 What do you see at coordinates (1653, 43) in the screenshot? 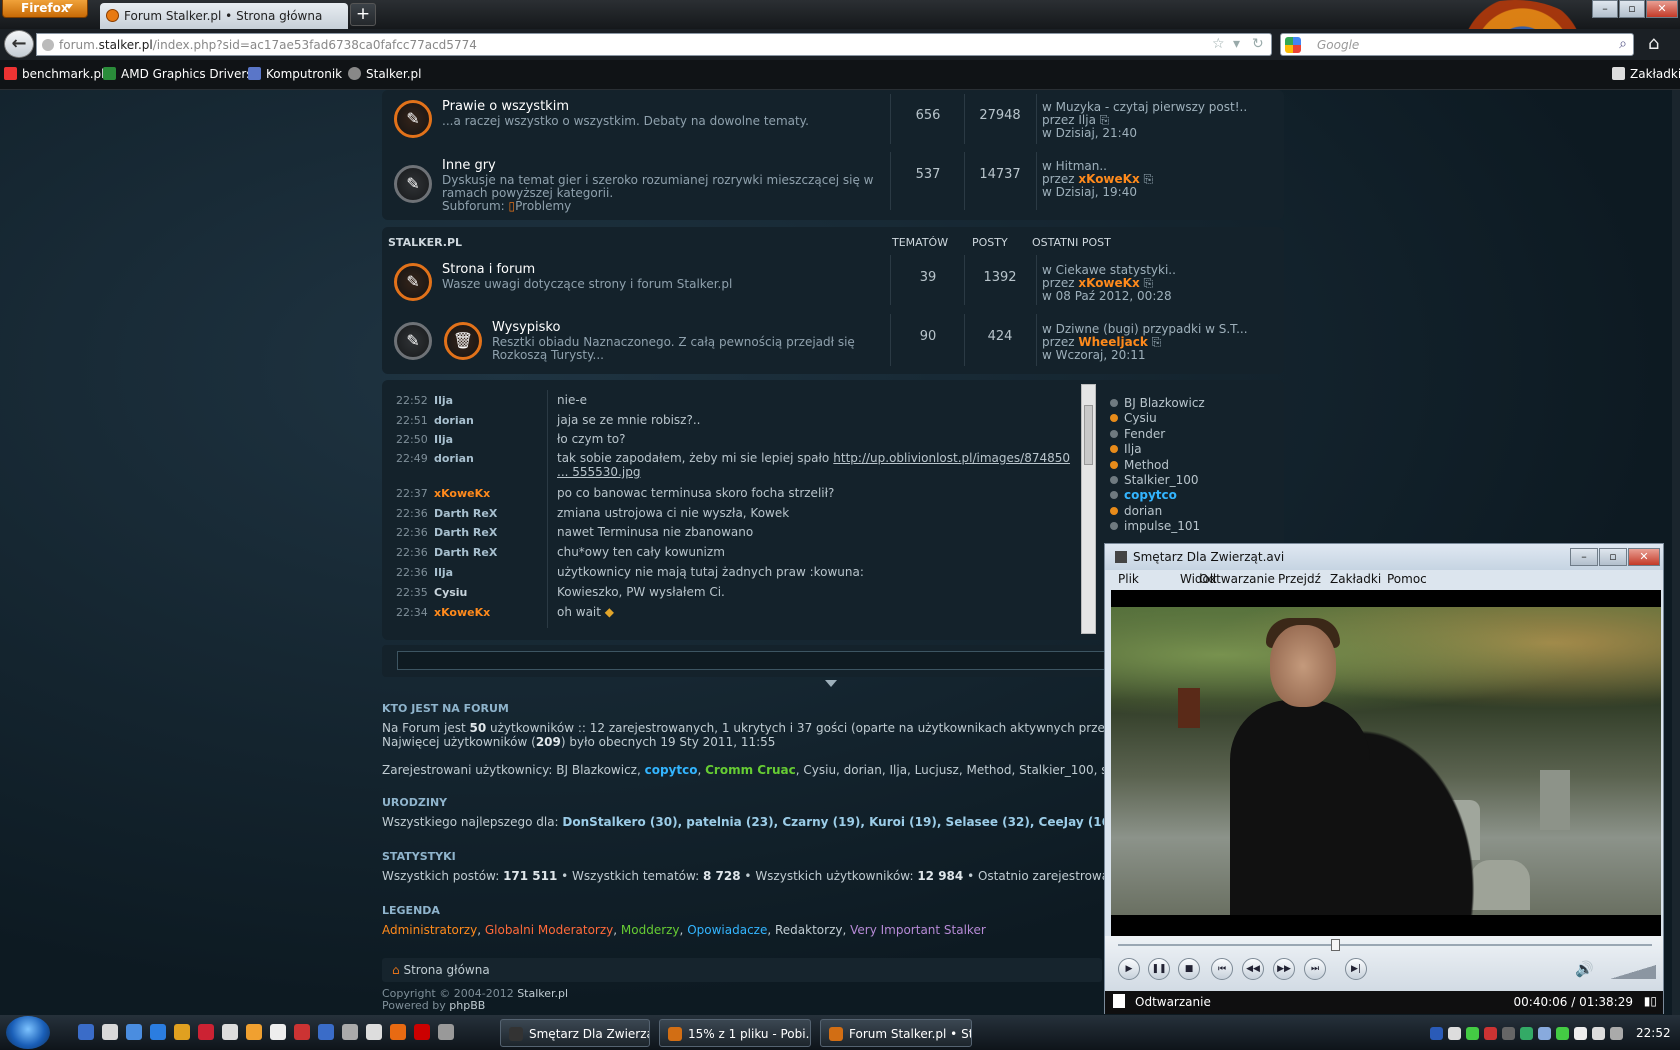
I see `home-icon: ⌂` at bounding box center [1653, 43].